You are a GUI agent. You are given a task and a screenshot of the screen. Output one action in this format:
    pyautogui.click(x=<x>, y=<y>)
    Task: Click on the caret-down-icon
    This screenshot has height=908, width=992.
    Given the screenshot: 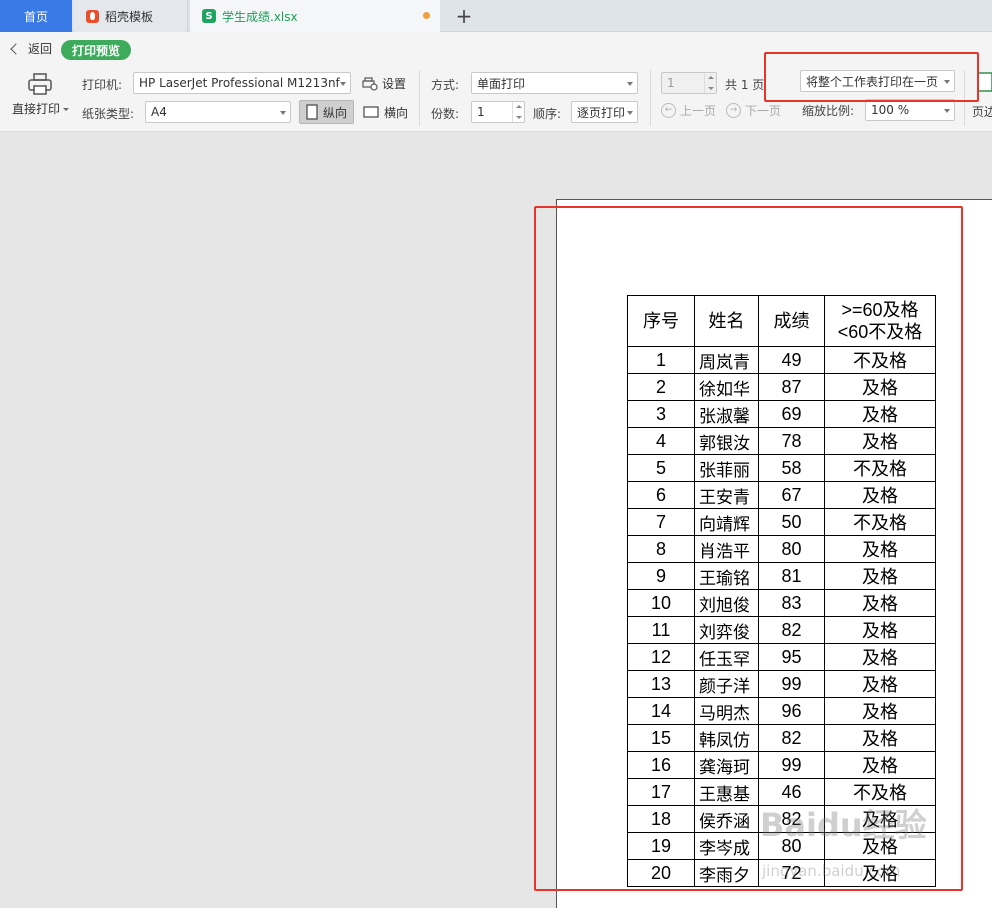 What is the action you would take?
    pyautogui.click(x=66, y=109)
    